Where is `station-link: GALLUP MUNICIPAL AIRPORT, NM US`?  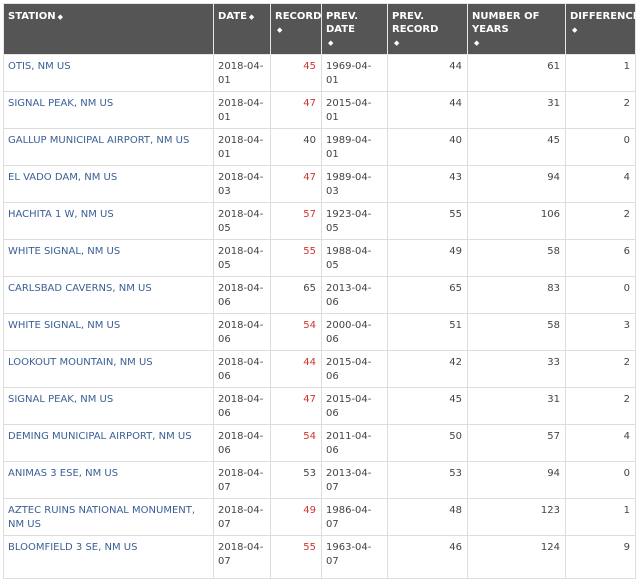 station-link: GALLUP MUNICIPAL AIRPORT, NM US is located at coordinates (108, 147).